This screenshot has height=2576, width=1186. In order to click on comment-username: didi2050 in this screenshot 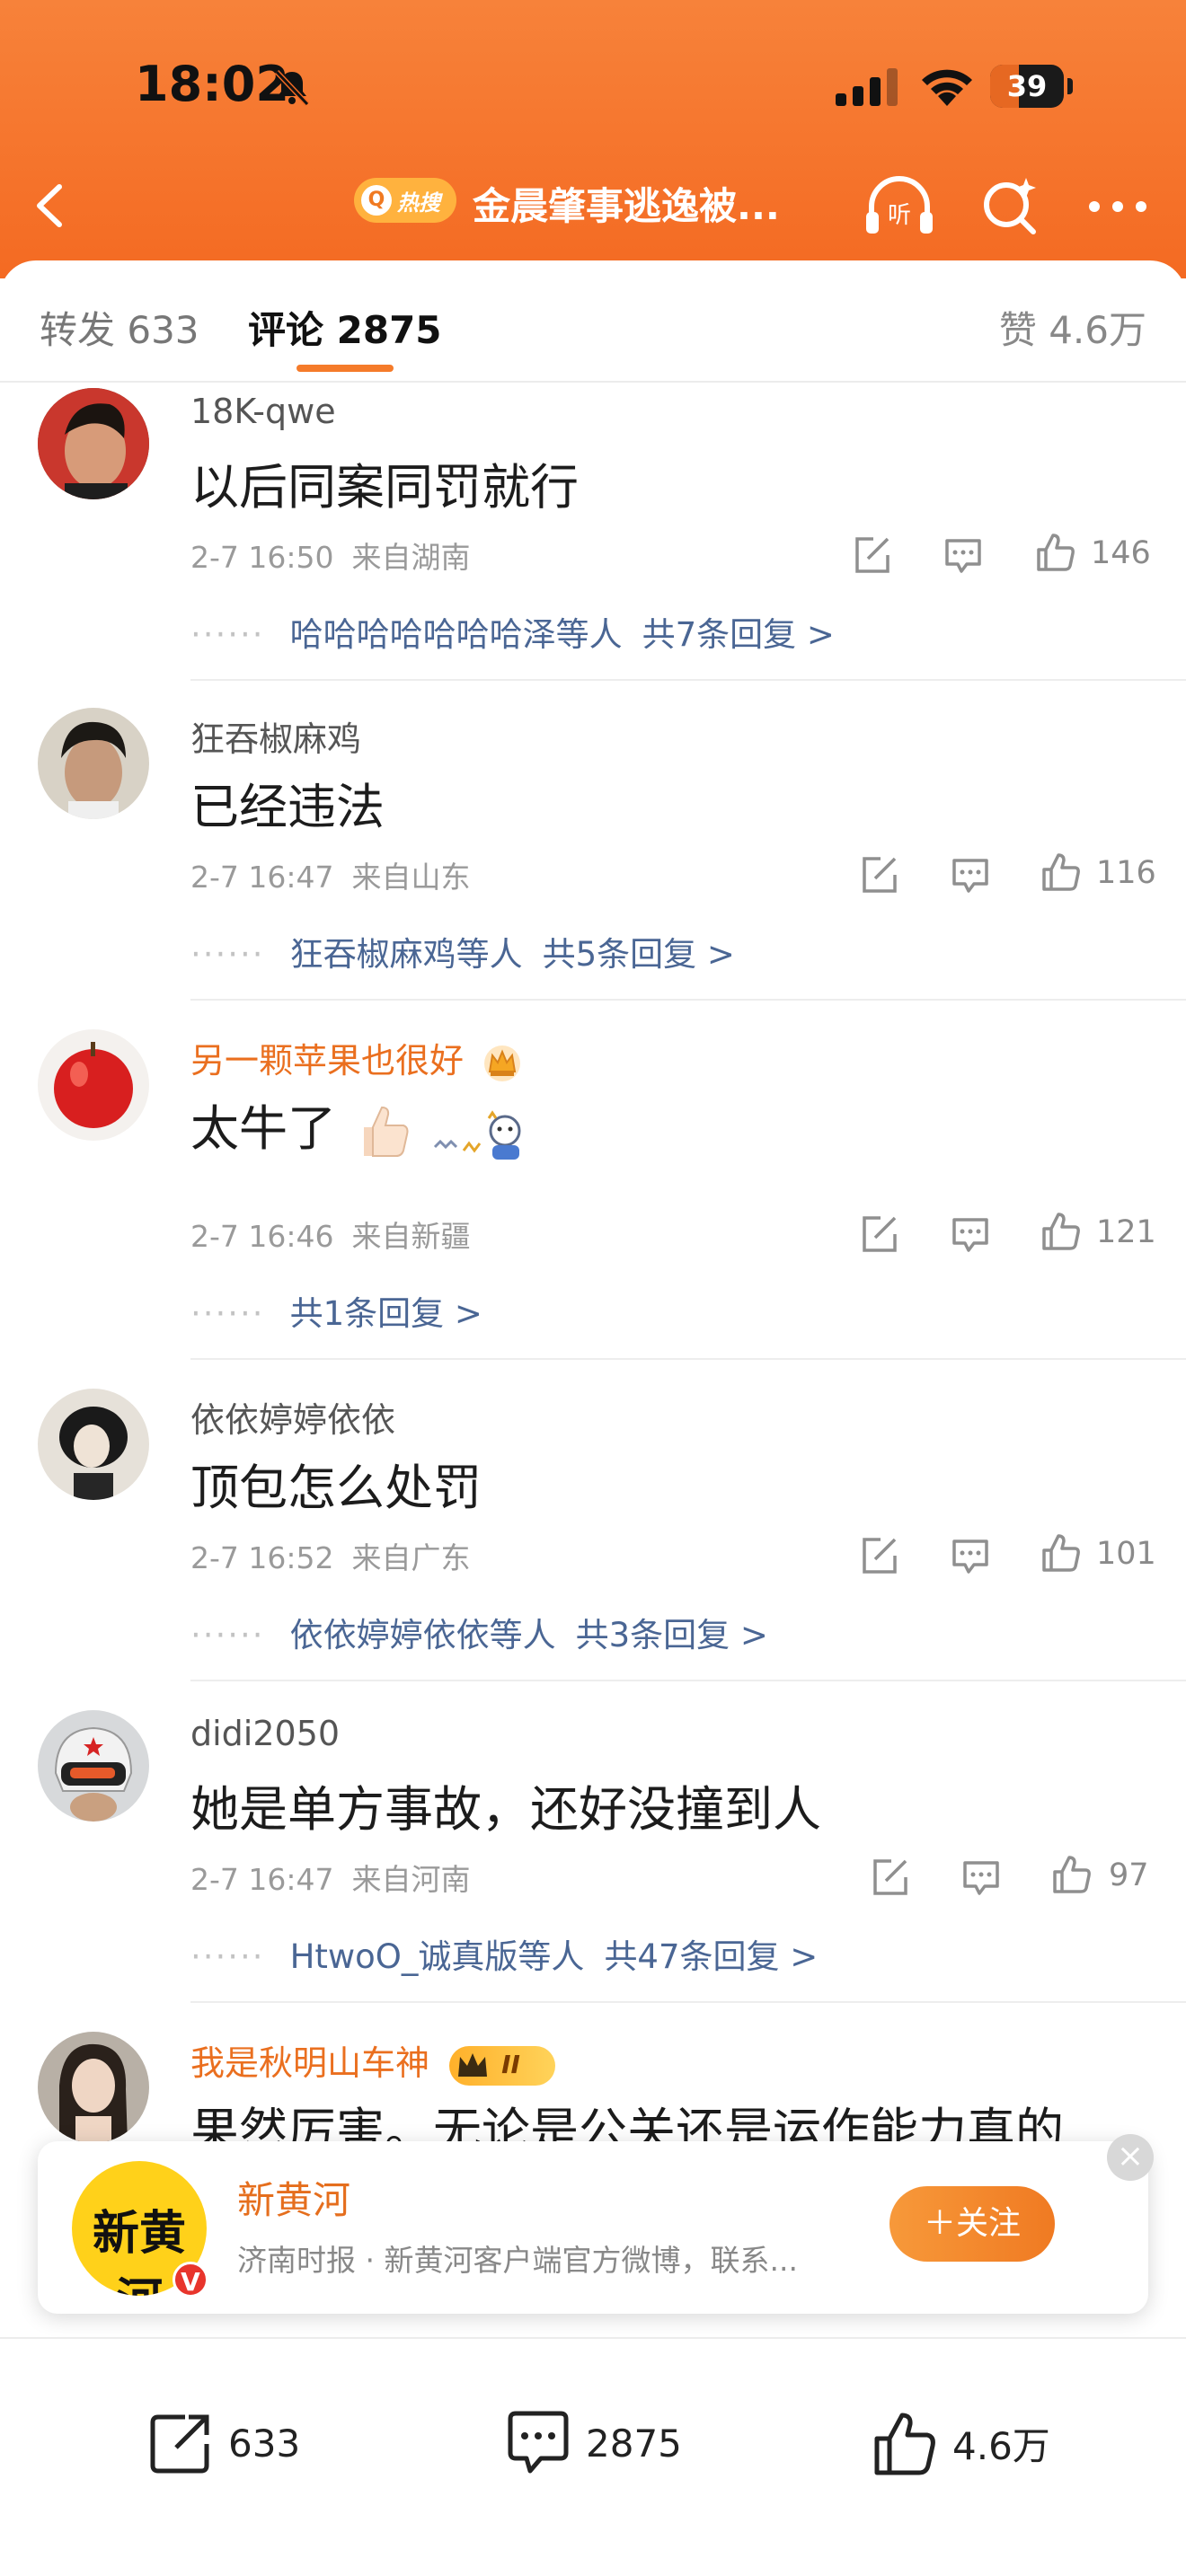, I will do `click(265, 1733)`.